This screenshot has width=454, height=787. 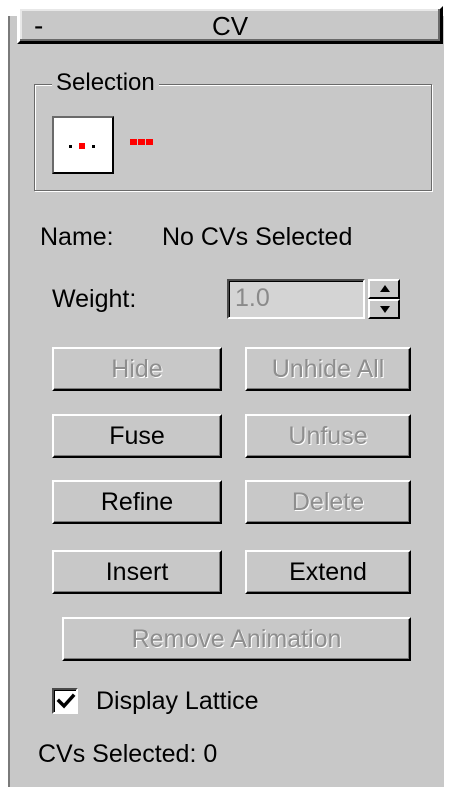 I want to click on cv-dot-icon, so click(x=82, y=146).